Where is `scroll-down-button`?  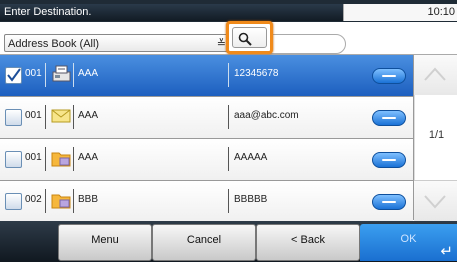
scroll-down-button is located at coordinates (435, 200).